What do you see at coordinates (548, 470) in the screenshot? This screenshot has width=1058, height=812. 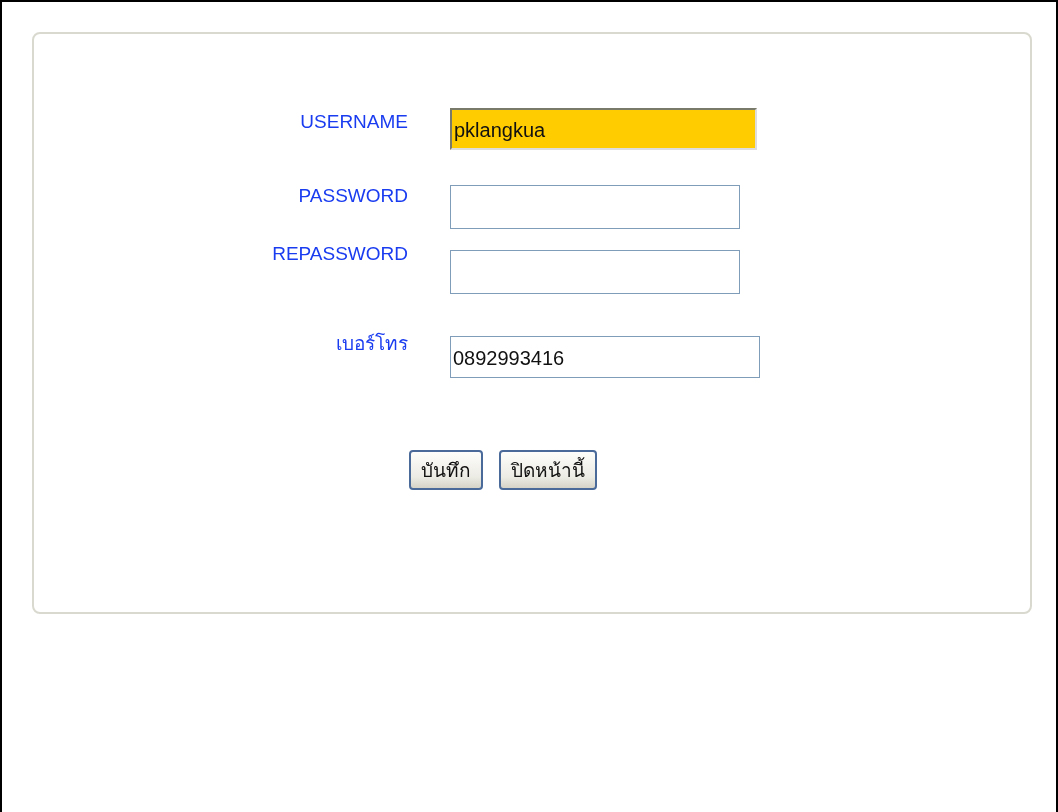 I see `close-button: ปิดหน้านี้` at bounding box center [548, 470].